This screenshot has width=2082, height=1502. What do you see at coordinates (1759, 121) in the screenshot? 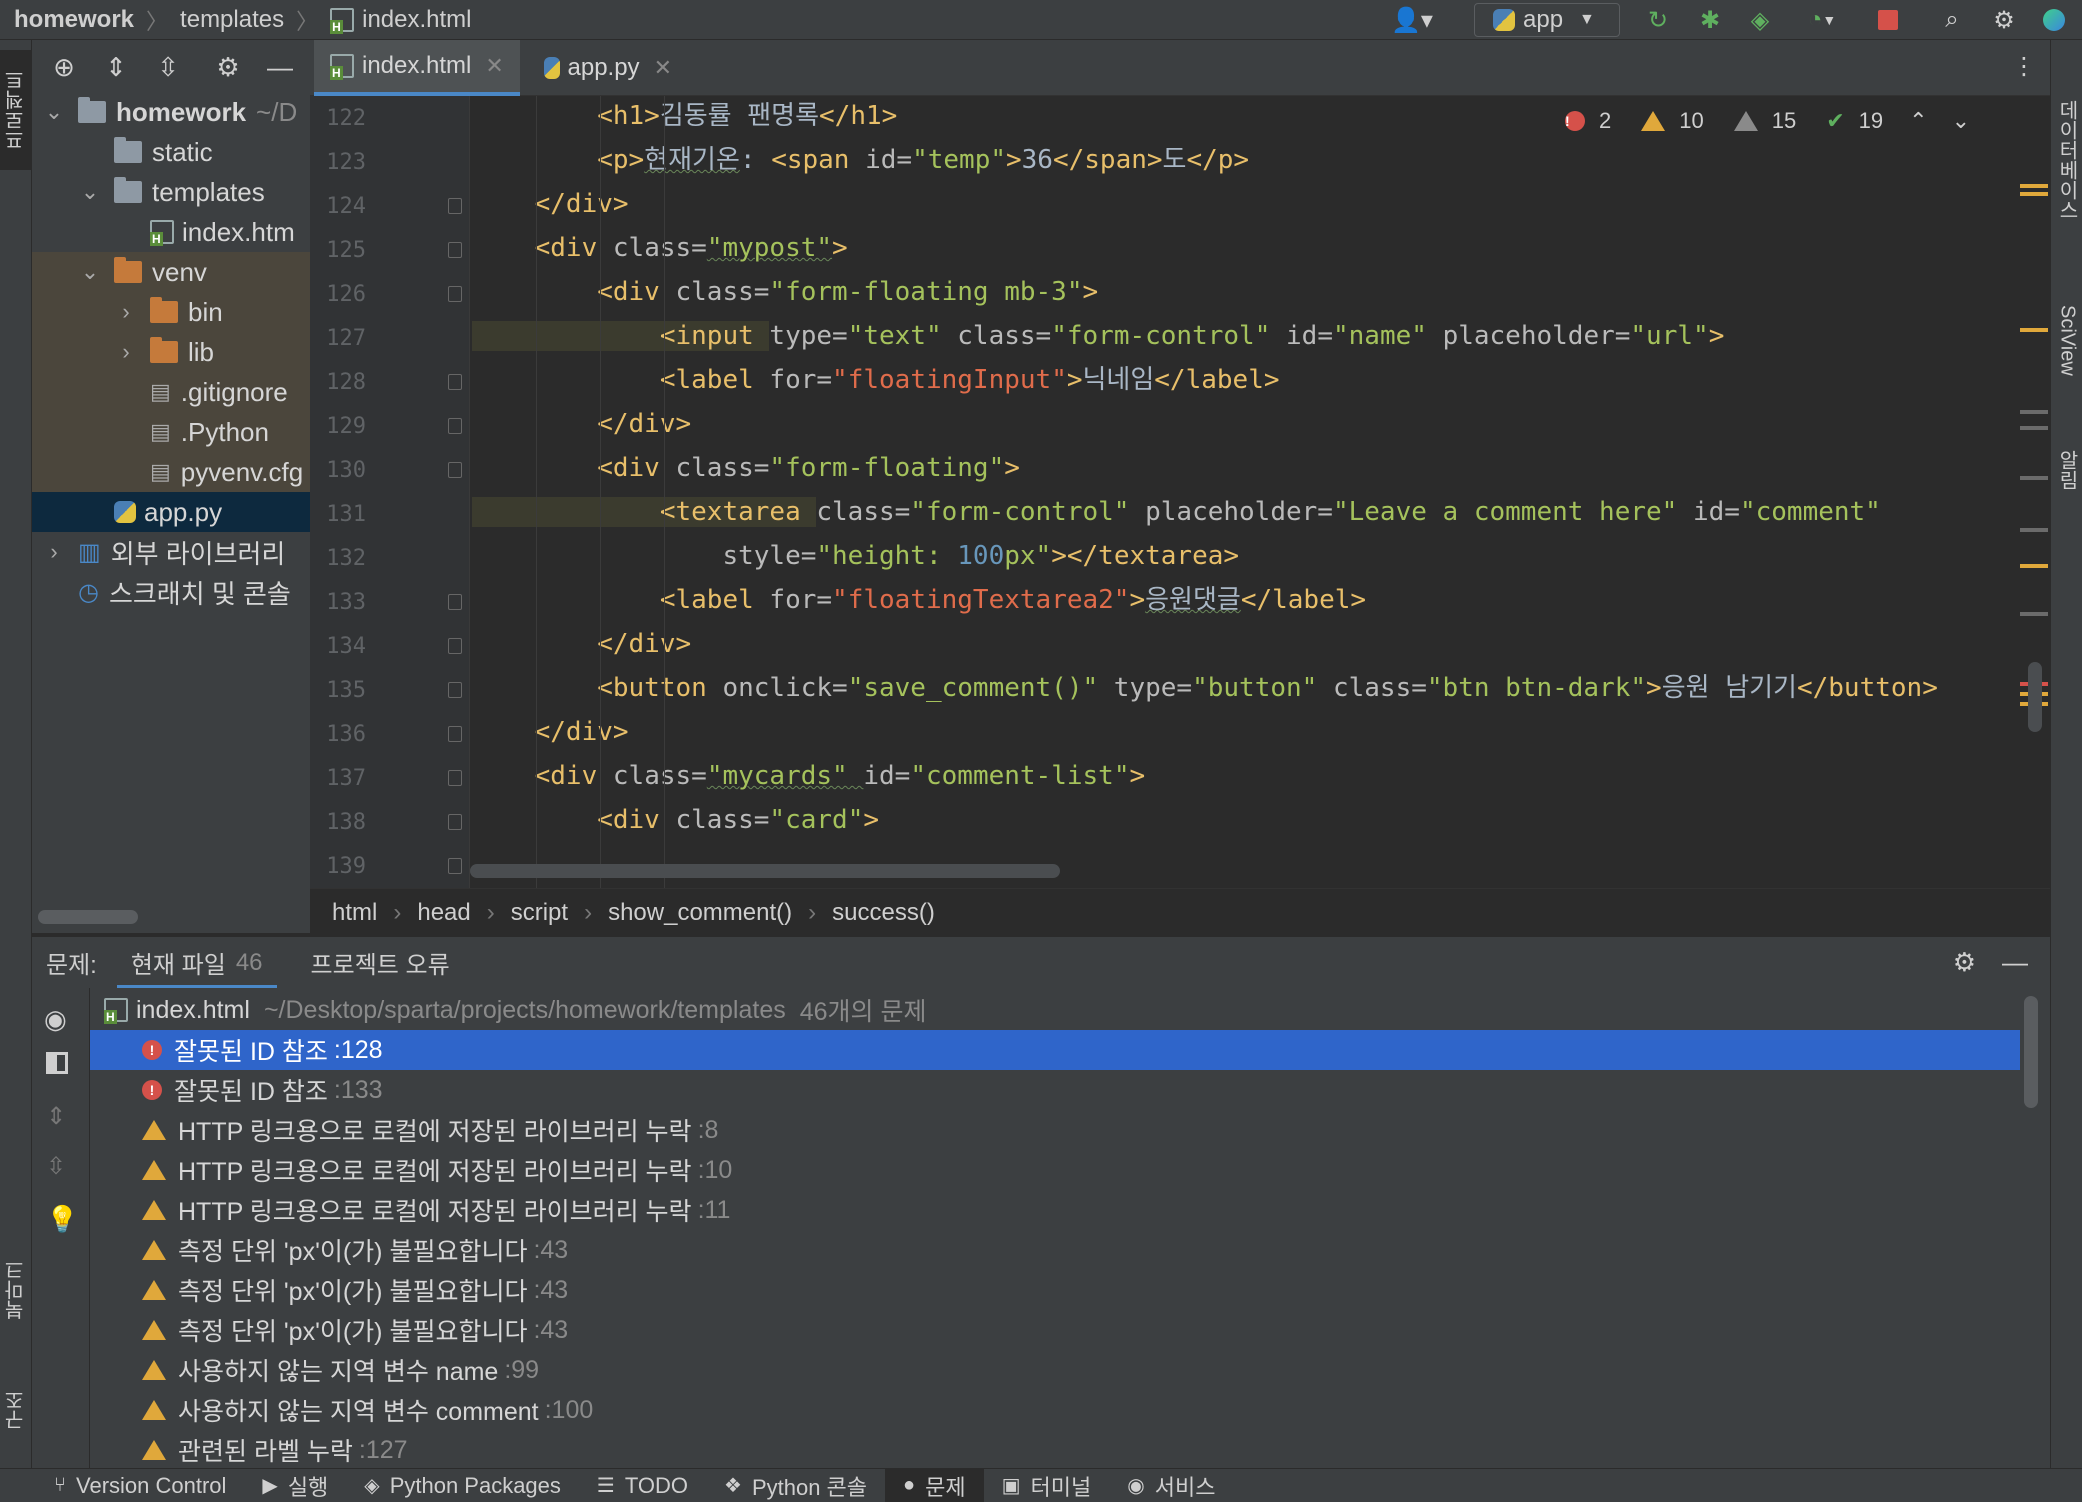
I see `inspection-widget: ! 2 10 15 ✔ 19 ⌃ ⌄` at bounding box center [1759, 121].